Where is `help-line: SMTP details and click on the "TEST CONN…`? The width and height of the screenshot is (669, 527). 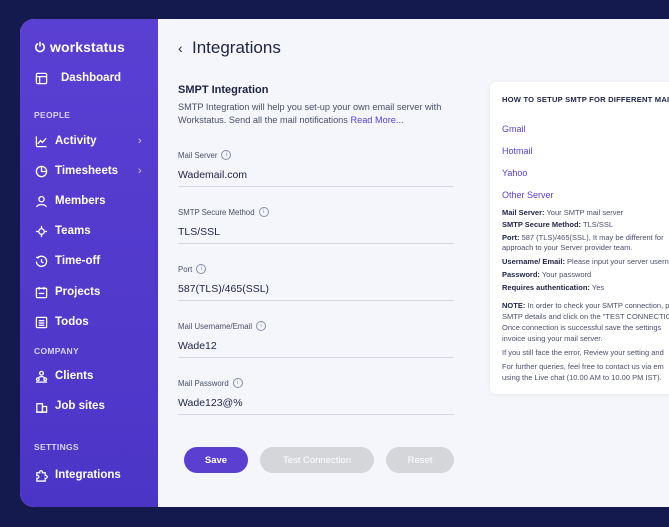 help-line: SMTP details and click on the "TEST CONN… is located at coordinates (585, 316).